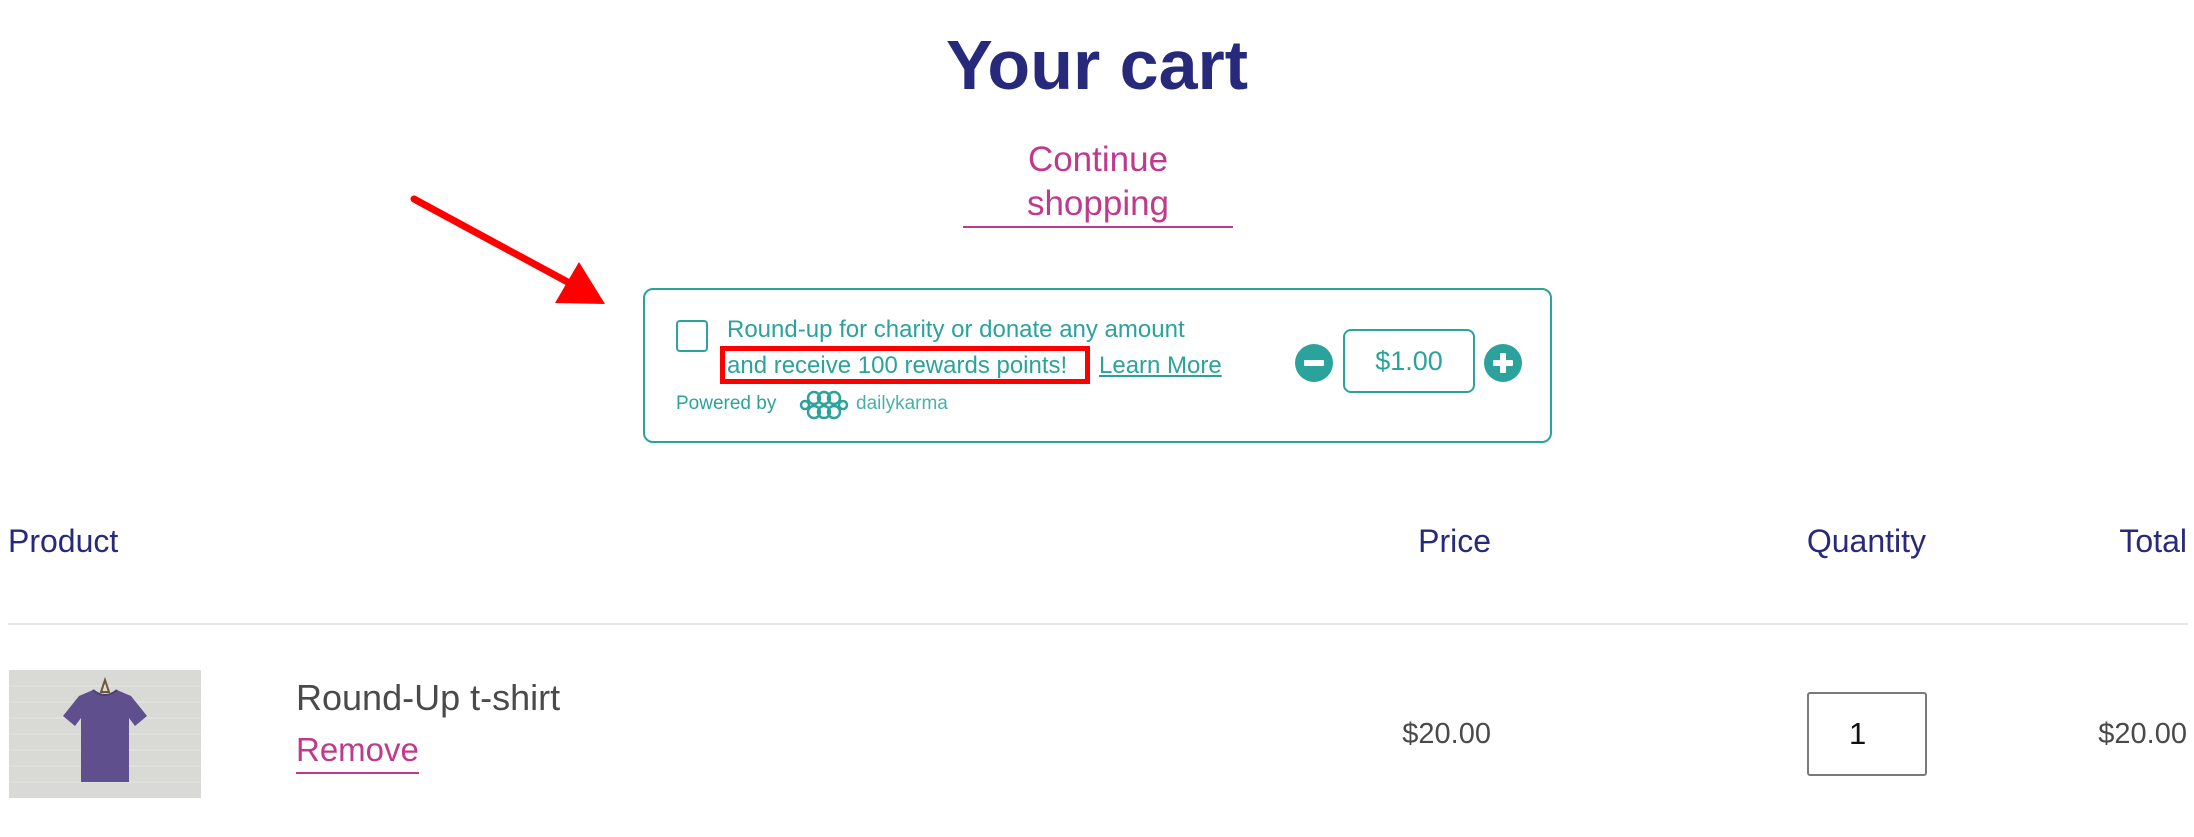 Image resolution: width=2194 pixels, height=837 pixels. What do you see at coordinates (1098, 624) in the screenshot?
I see `table-divider` at bounding box center [1098, 624].